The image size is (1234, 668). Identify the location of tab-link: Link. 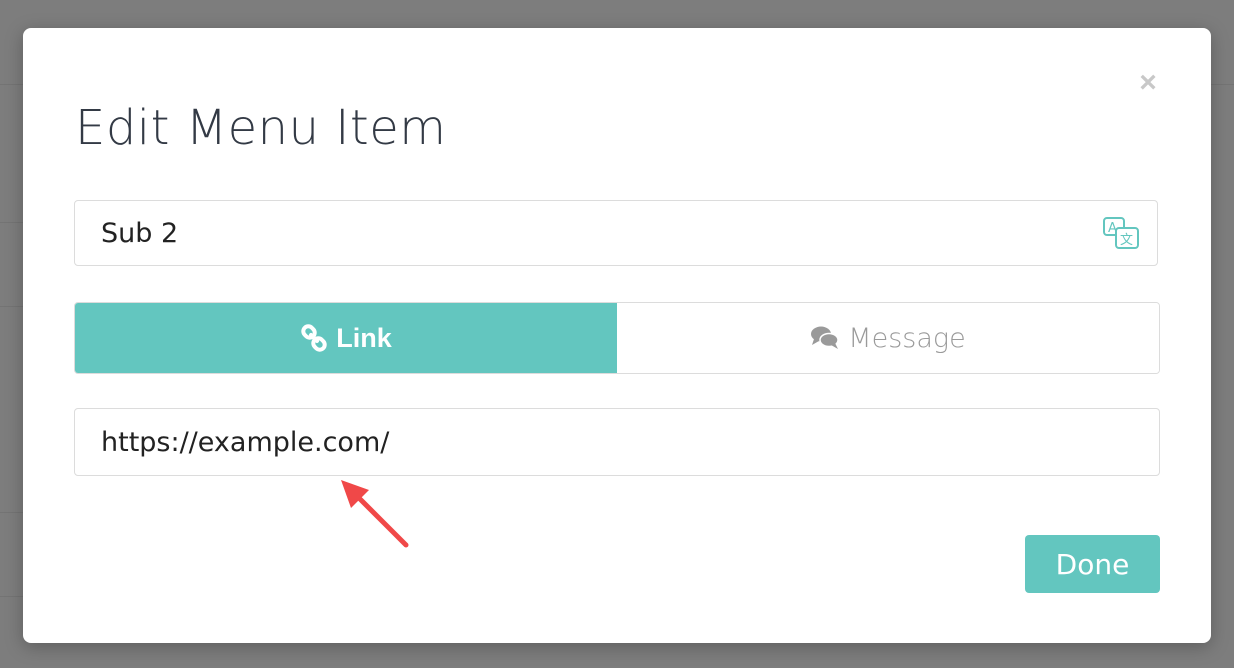
(346, 338).